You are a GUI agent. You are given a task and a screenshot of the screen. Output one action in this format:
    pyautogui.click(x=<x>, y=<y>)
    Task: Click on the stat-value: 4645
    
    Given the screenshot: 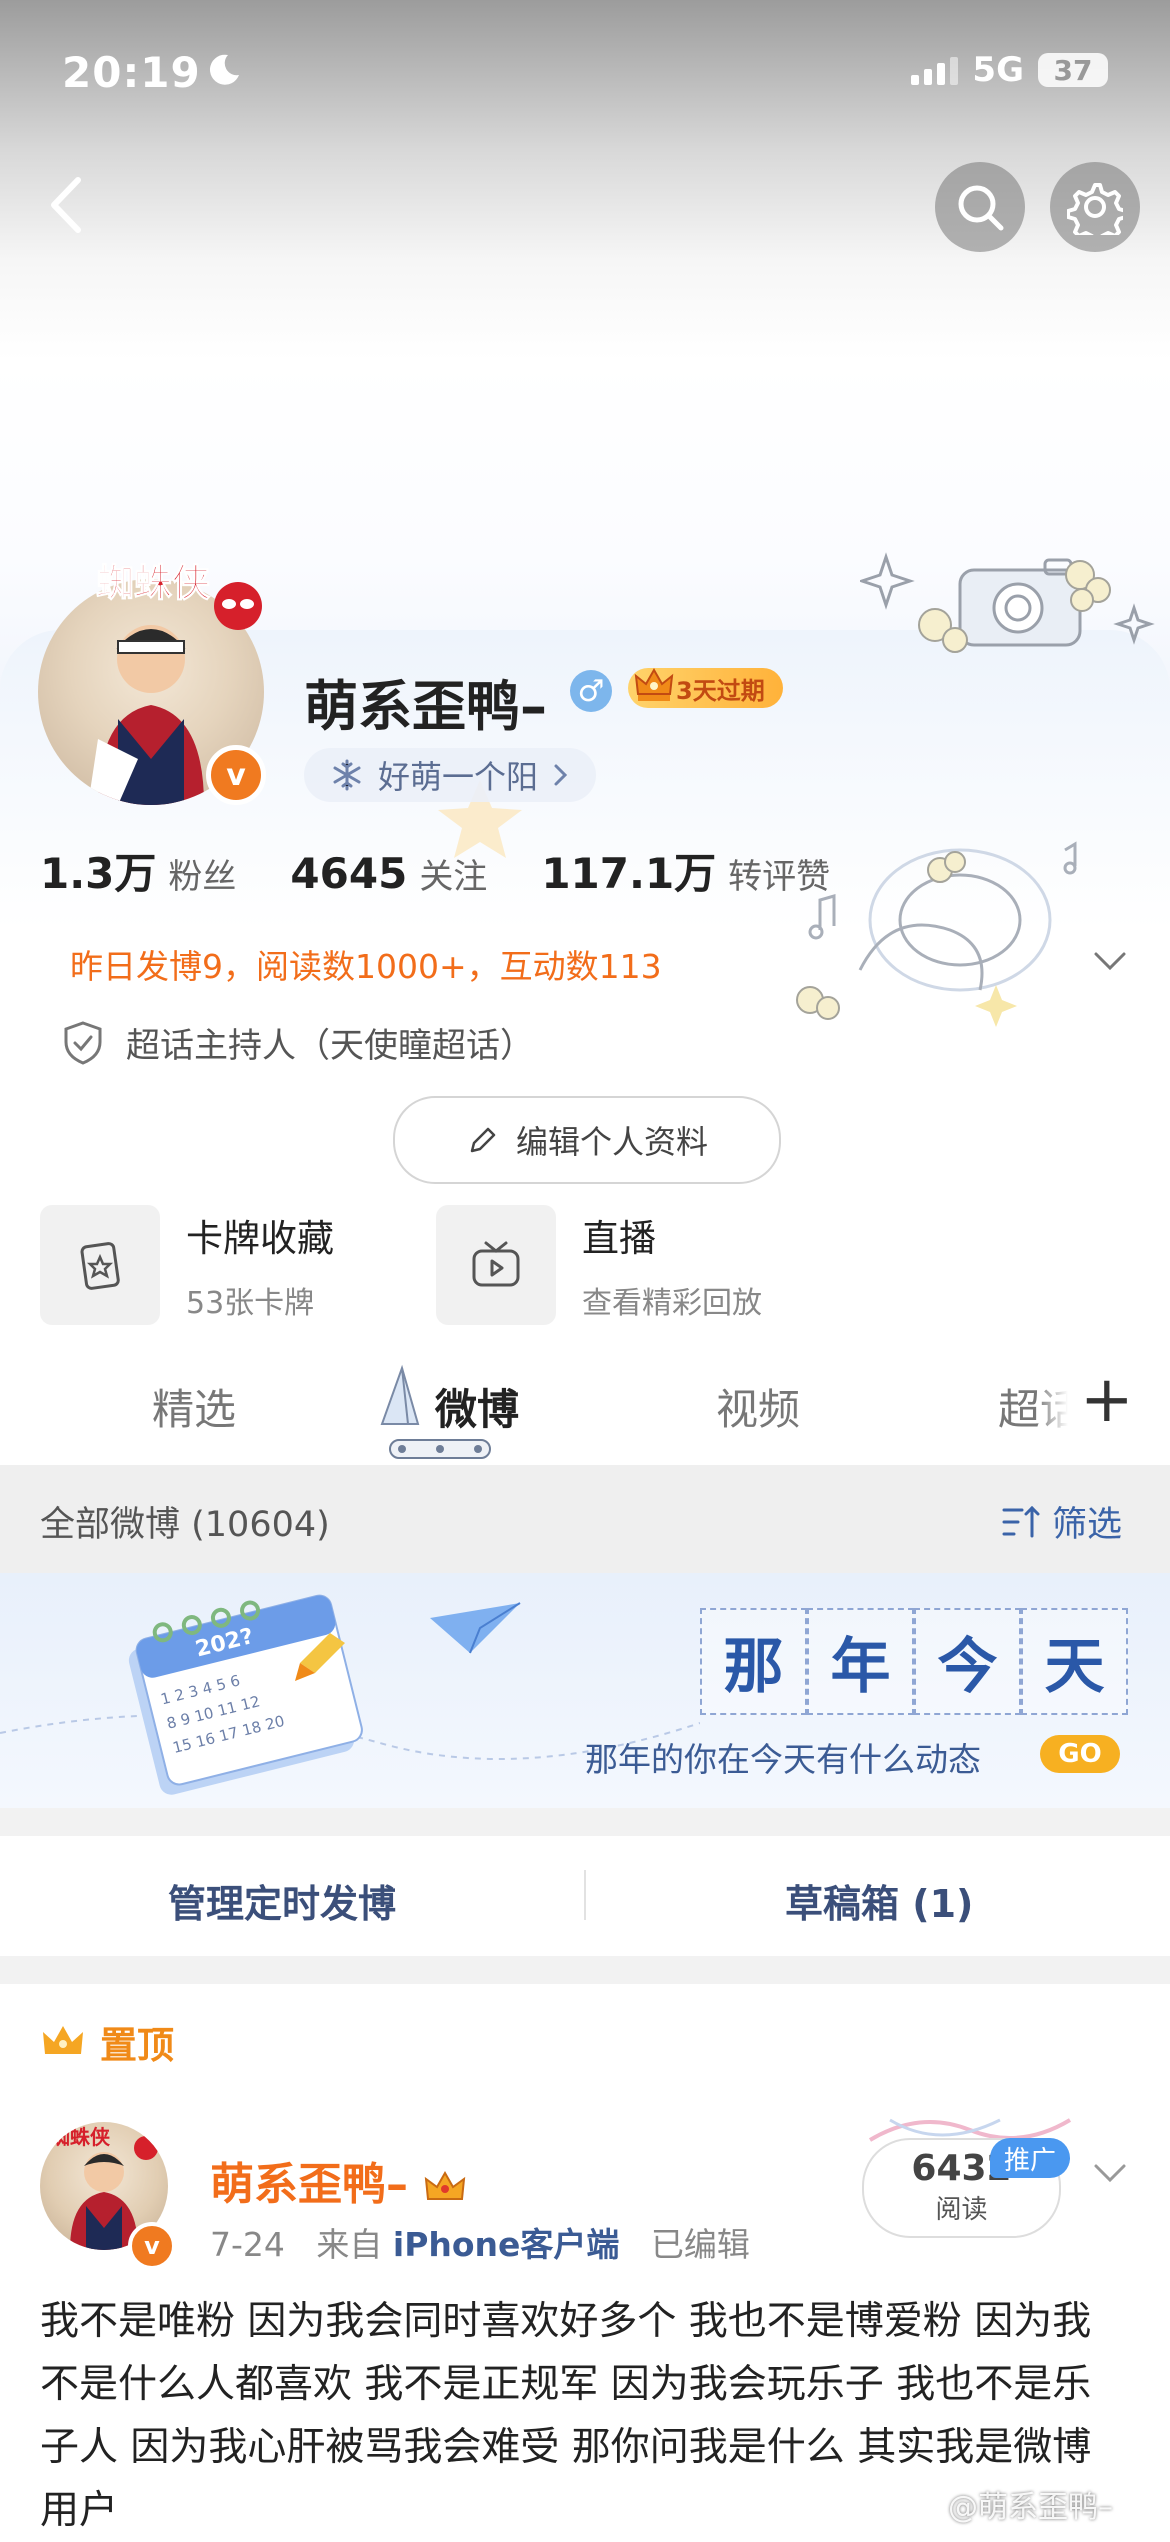 What is the action you would take?
    pyautogui.click(x=349, y=873)
    